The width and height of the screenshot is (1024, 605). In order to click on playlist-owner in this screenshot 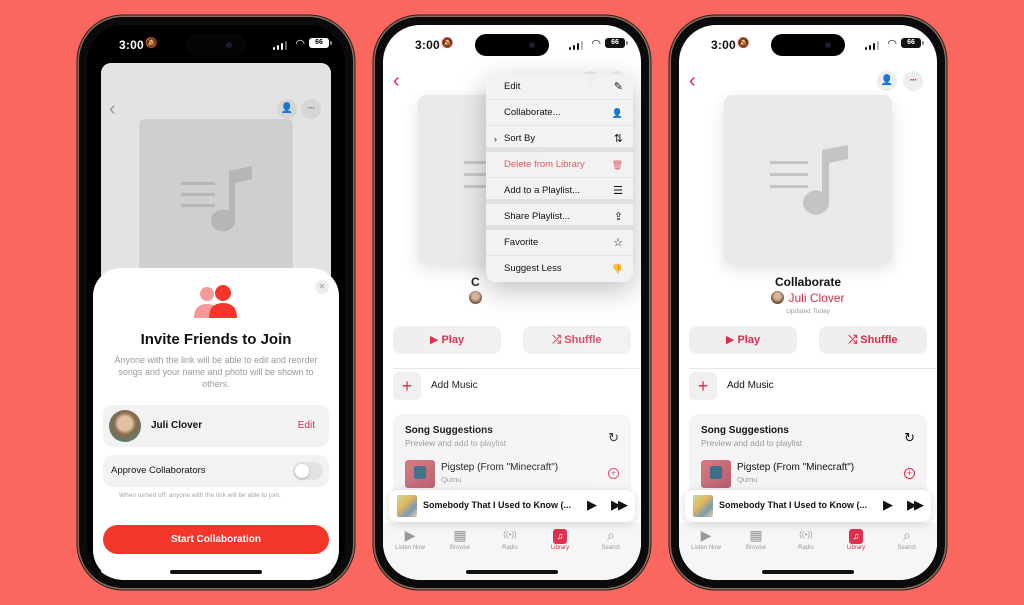, I will do `click(555, 298)`.